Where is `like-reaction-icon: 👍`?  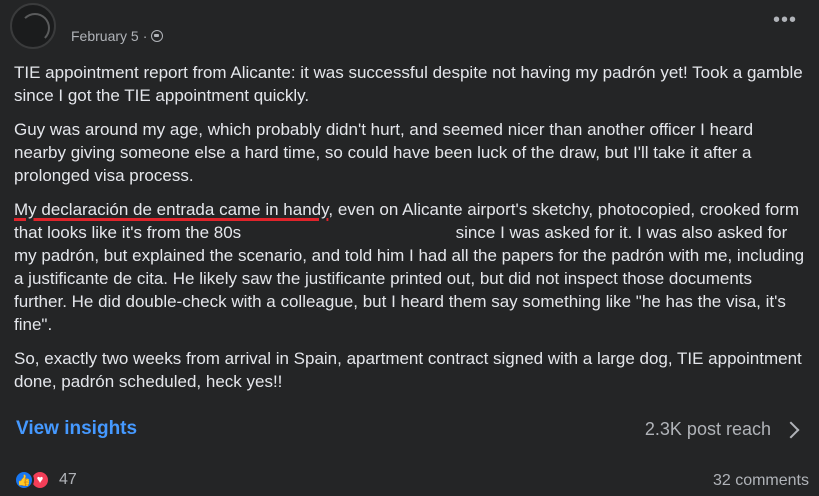 like-reaction-icon: 👍 is located at coordinates (24, 480).